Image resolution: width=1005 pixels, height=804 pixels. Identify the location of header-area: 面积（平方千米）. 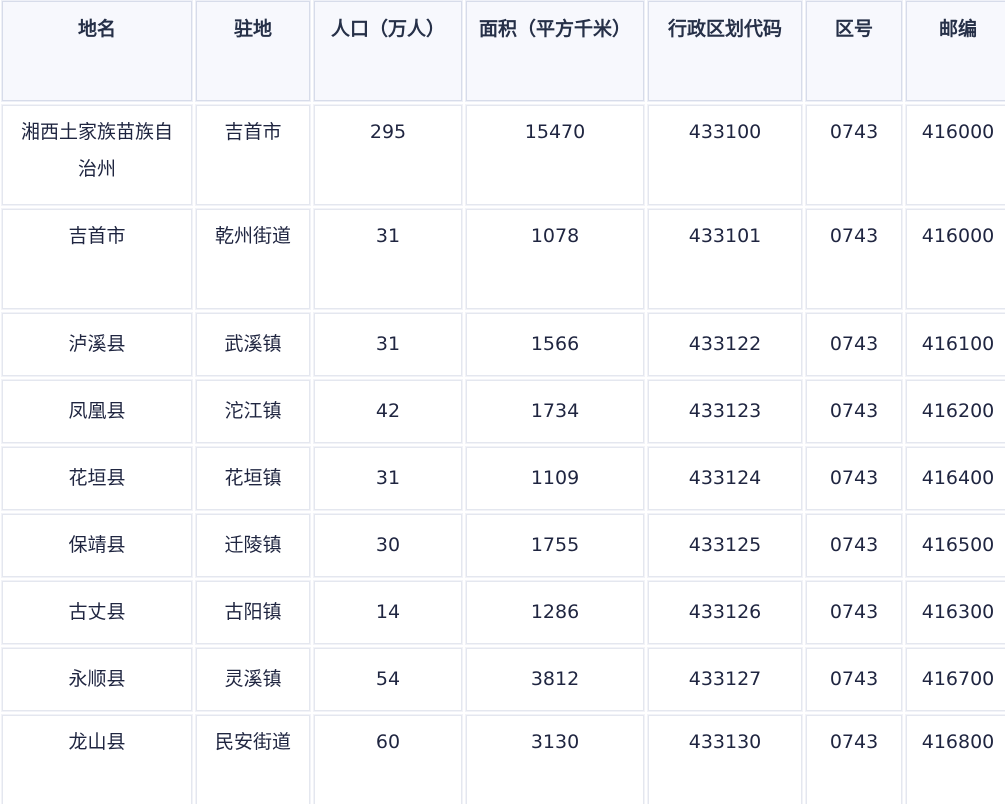
(555, 51).